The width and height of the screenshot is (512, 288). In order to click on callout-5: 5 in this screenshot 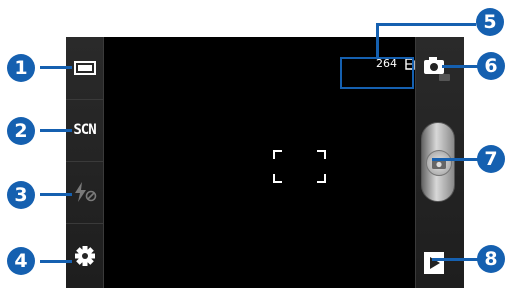, I will do `click(490, 22)`.